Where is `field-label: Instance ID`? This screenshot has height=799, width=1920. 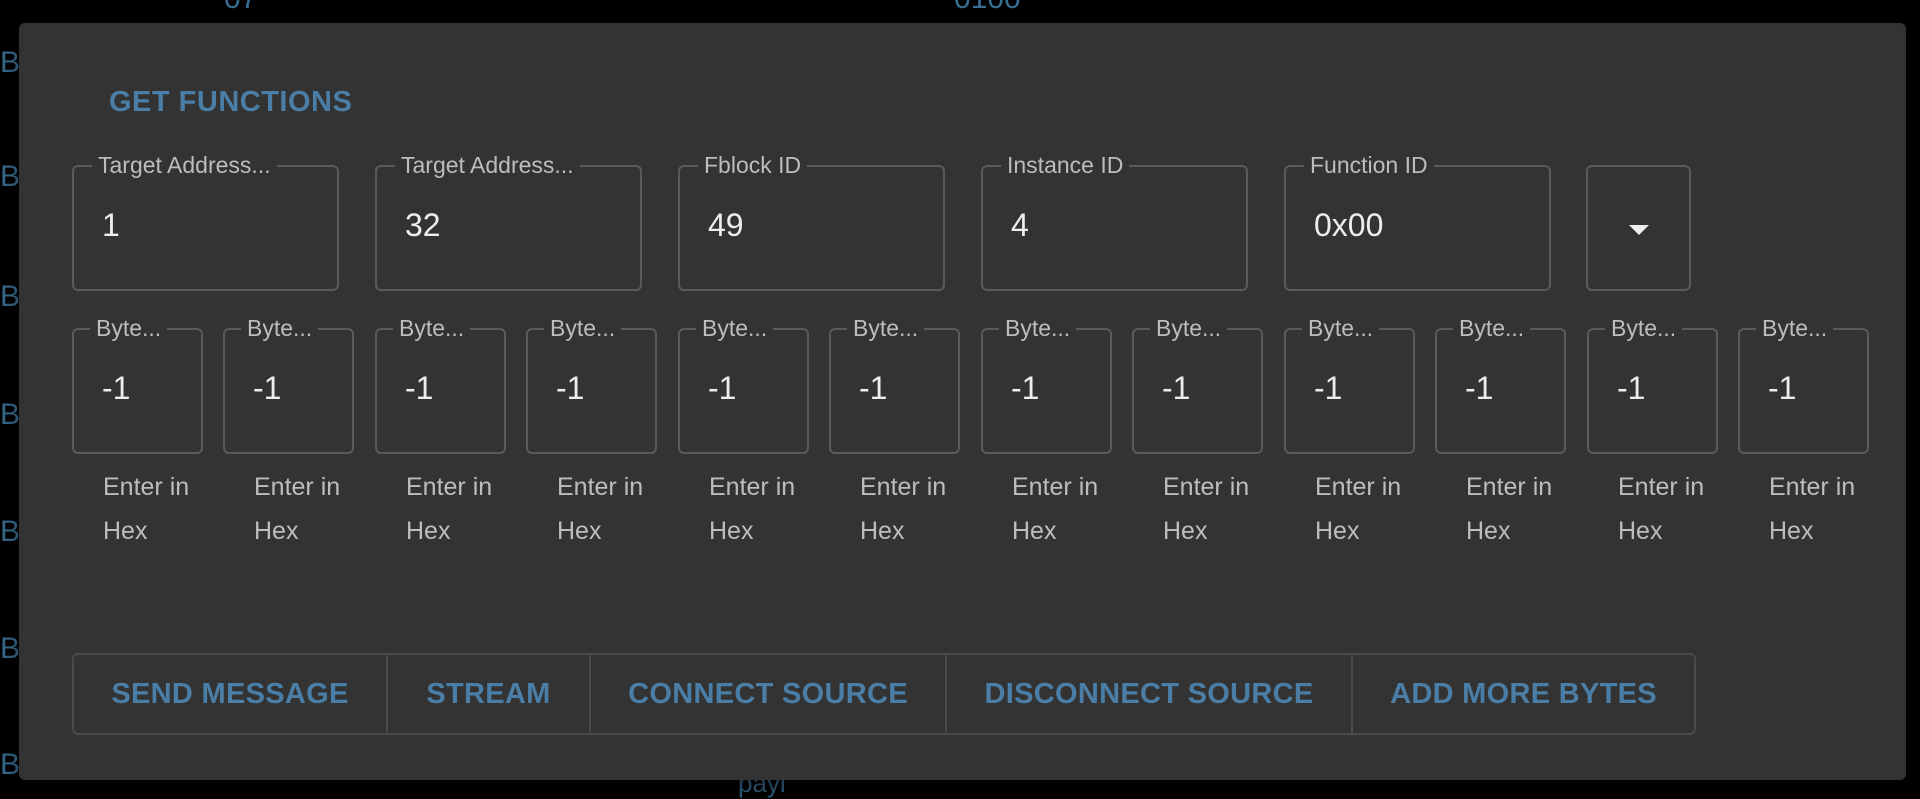 field-label: Instance ID is located at coordinates (1065, 165).